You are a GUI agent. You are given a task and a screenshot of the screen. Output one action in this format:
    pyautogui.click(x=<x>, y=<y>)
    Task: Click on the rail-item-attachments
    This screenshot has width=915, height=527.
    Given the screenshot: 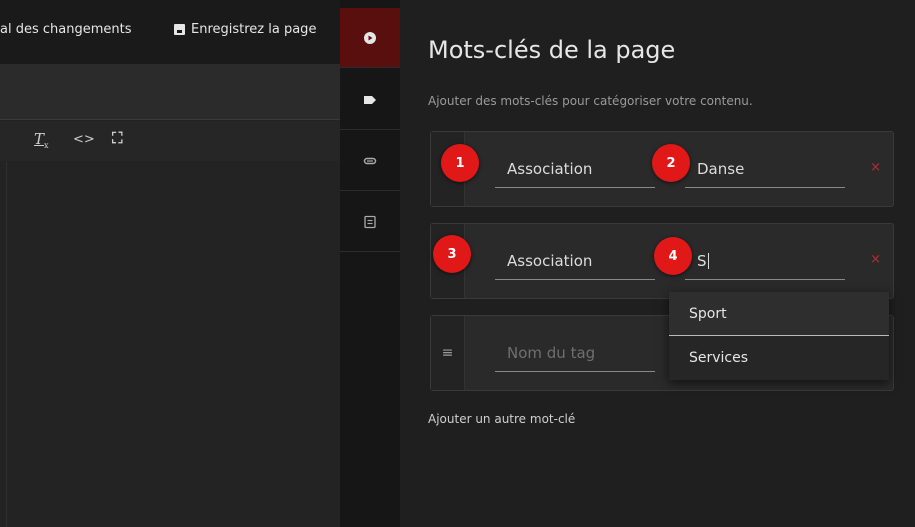 What is the action you would take?
    pyautogui.click(x=370, y=161)
    